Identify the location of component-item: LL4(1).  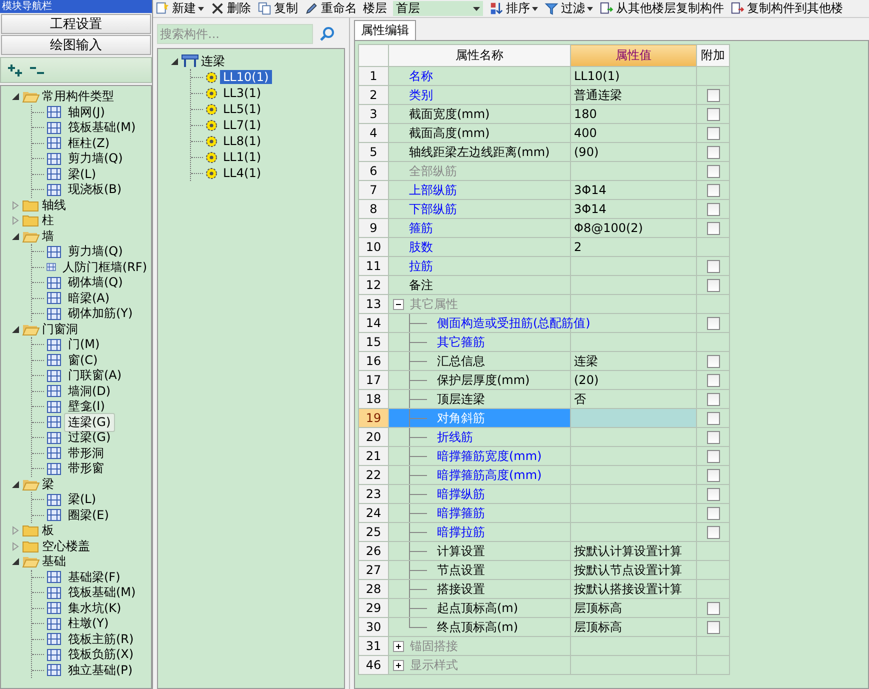
(242, 173).